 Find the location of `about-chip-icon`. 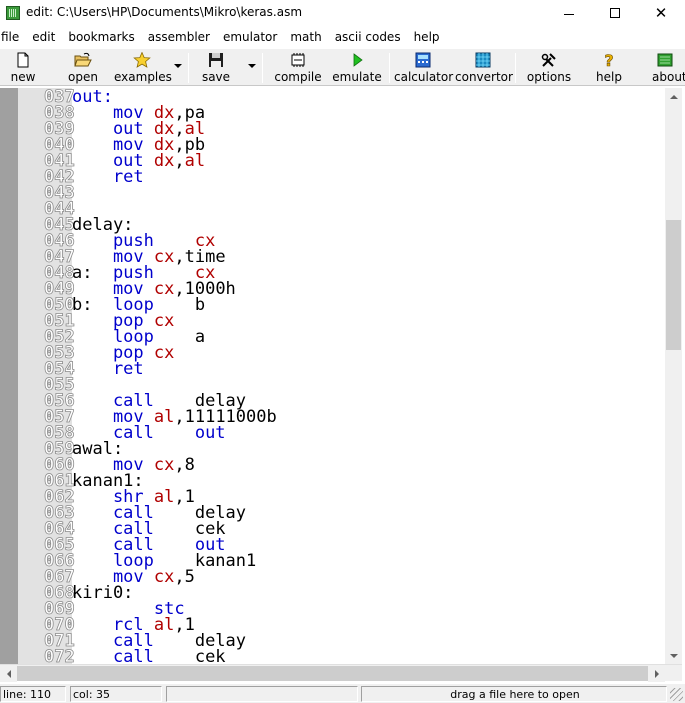

about-chip-icon is located at coordinates (665, 60).